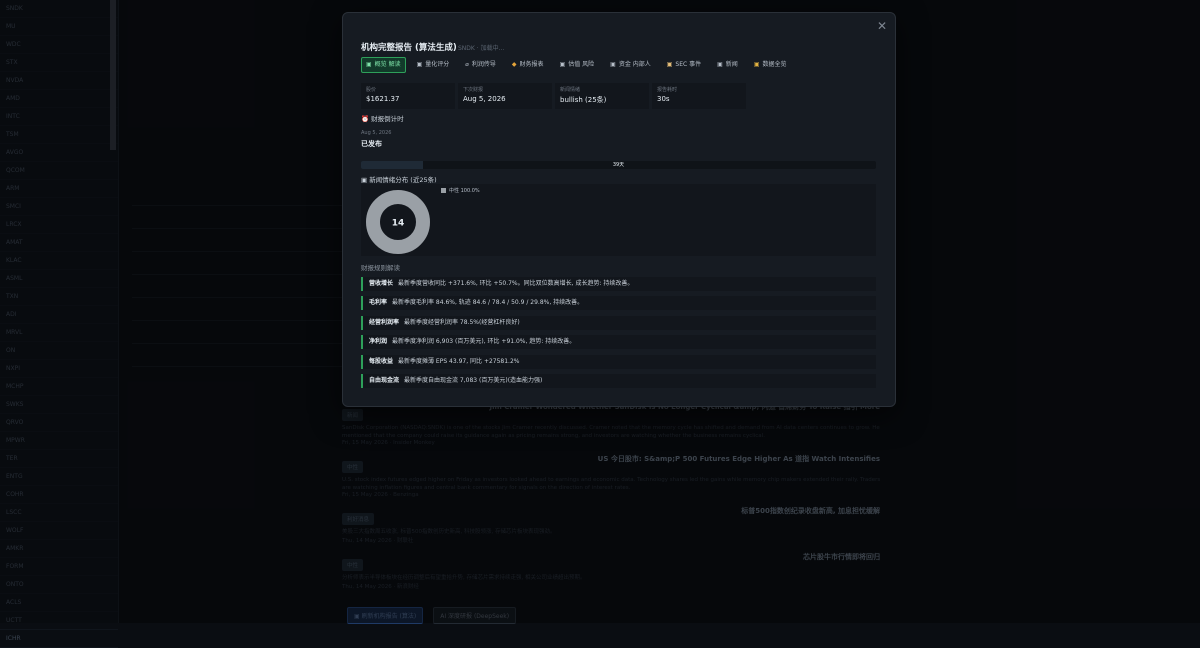 The image size is (1200, 648). I want to click on tab-overview: ▣ 概览 解读, so click(383, 65).